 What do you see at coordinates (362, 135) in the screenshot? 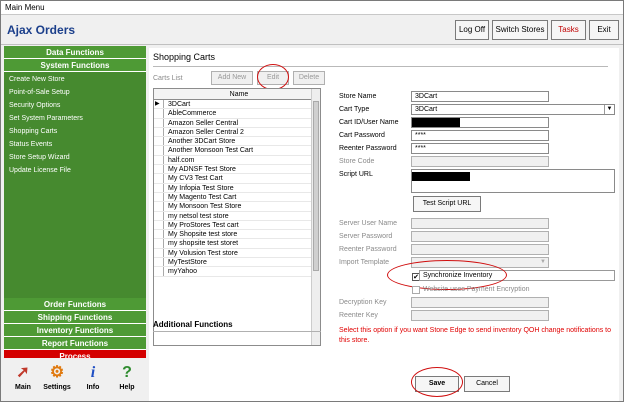
I see `cart-password-label: Cart Password` at bounding box center [362, 135].